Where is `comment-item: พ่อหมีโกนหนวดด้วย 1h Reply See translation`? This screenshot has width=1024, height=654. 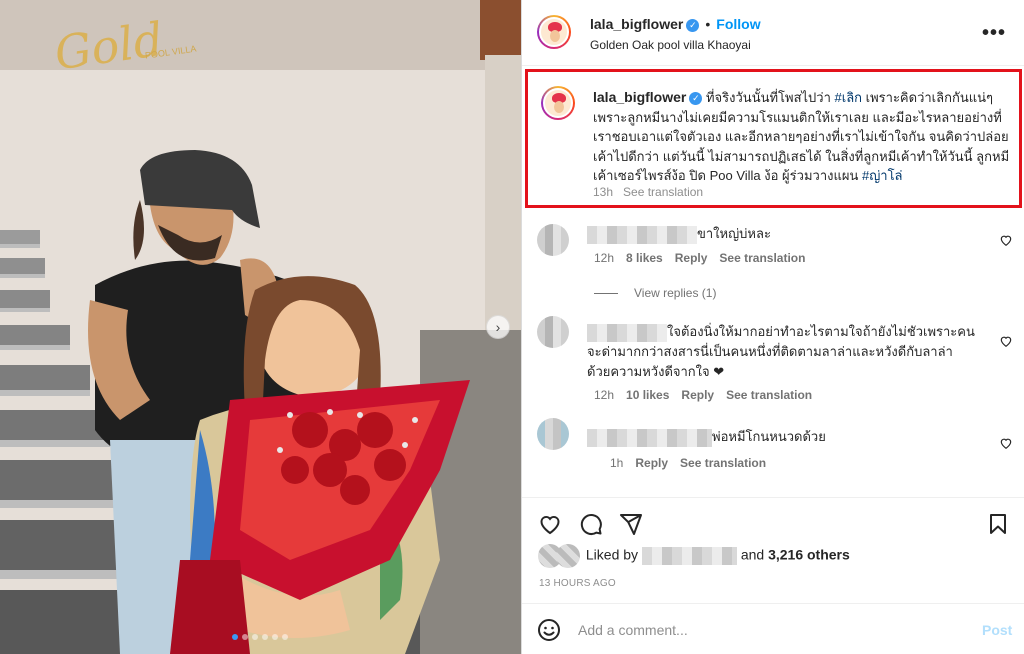
comment-item: พ่อหมีโกนหนวดด้วย 1h Reply See translation is located at coordinates (774, 444).